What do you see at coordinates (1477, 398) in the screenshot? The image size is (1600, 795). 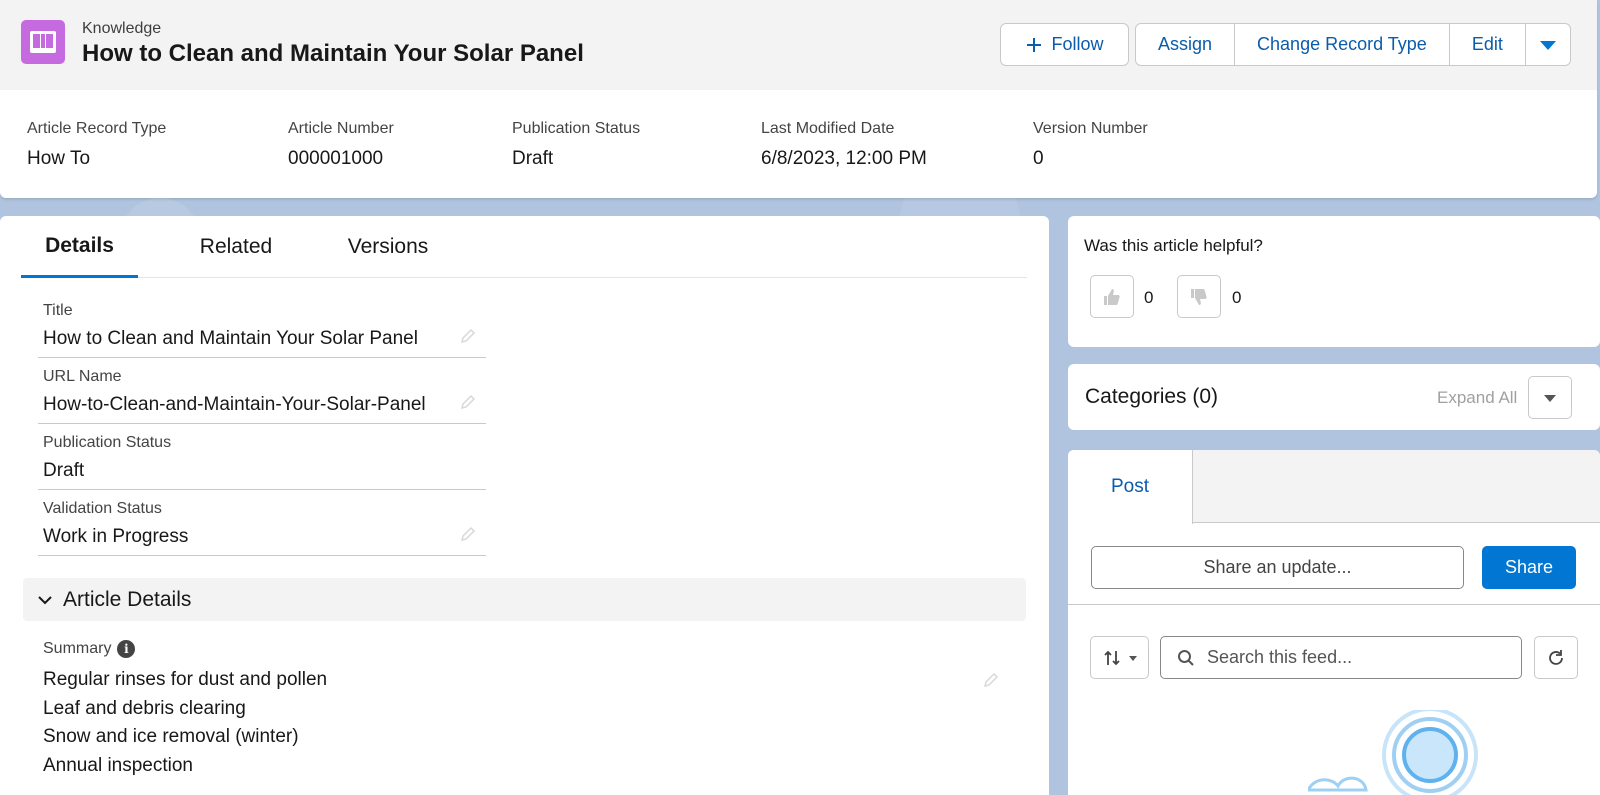 I see `expand-all-link: Expand All` at bounding box center [1477, 398].